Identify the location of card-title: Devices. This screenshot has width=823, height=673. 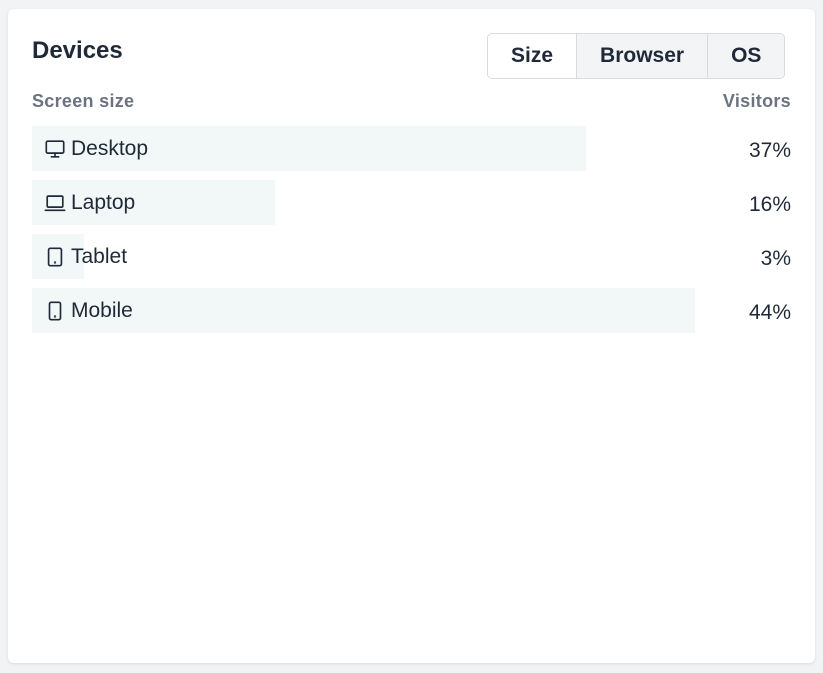
(77, 50).